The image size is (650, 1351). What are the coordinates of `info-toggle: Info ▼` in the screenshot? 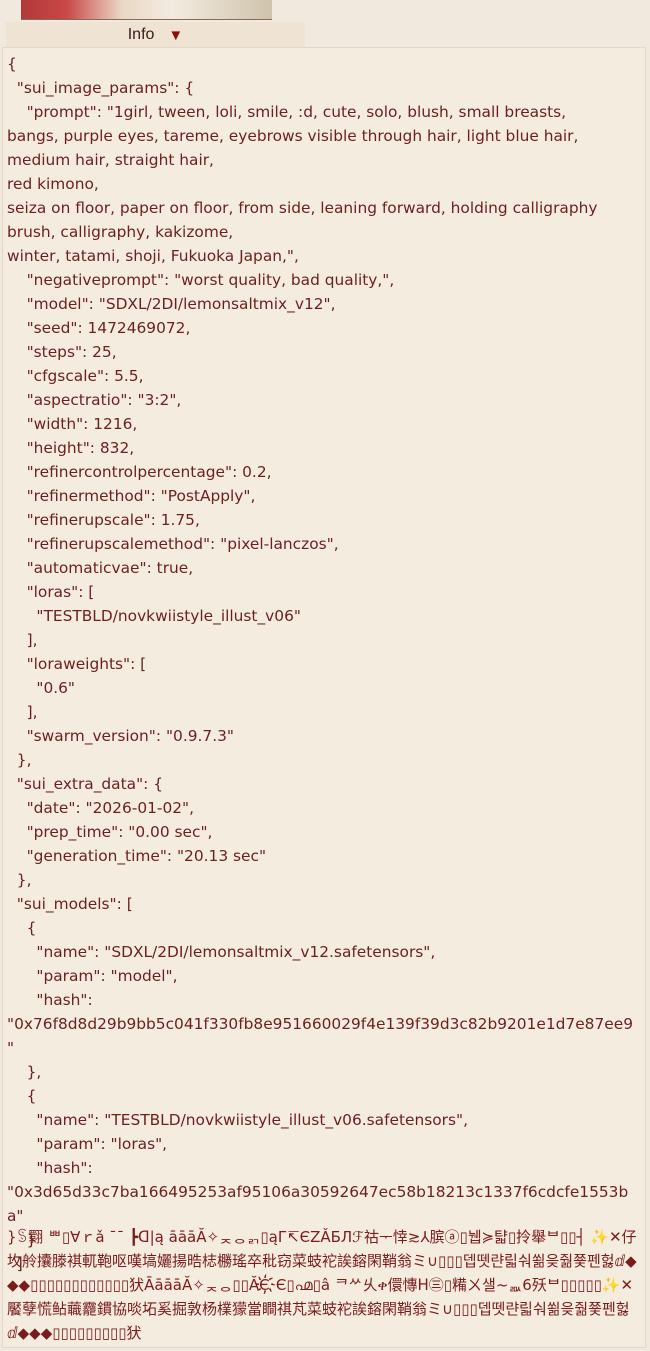 It's located at (155, 35).